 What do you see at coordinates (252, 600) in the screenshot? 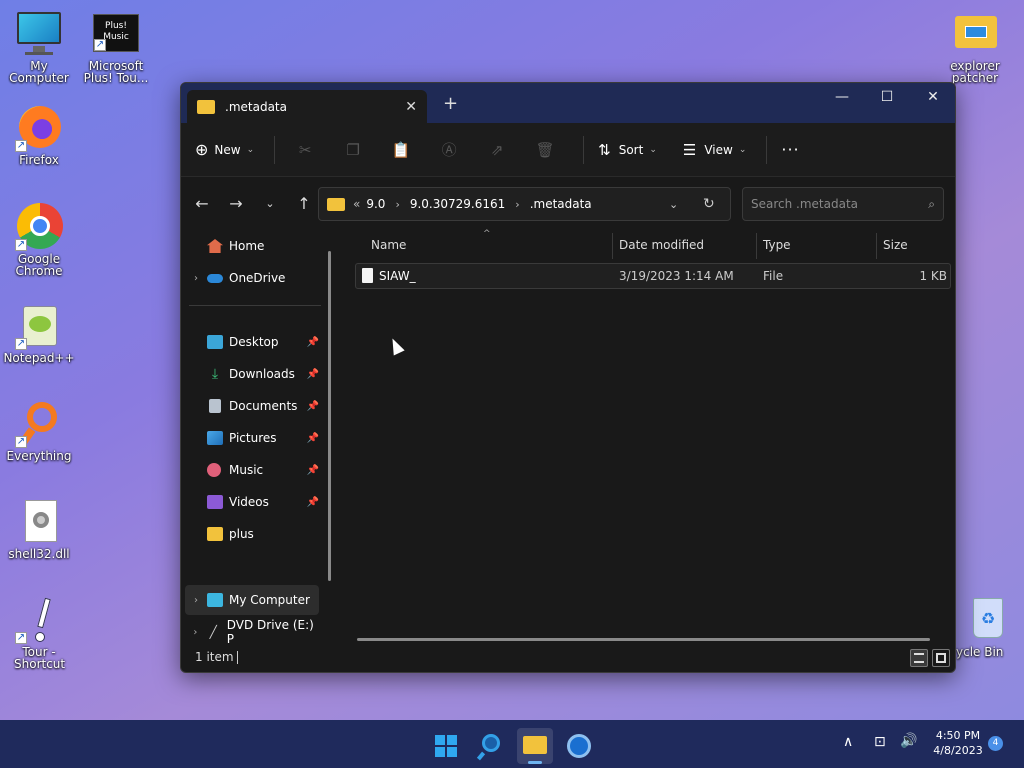
I see `sidebar-item-my-computer: › My Computer` at bounding box center [252, 600].